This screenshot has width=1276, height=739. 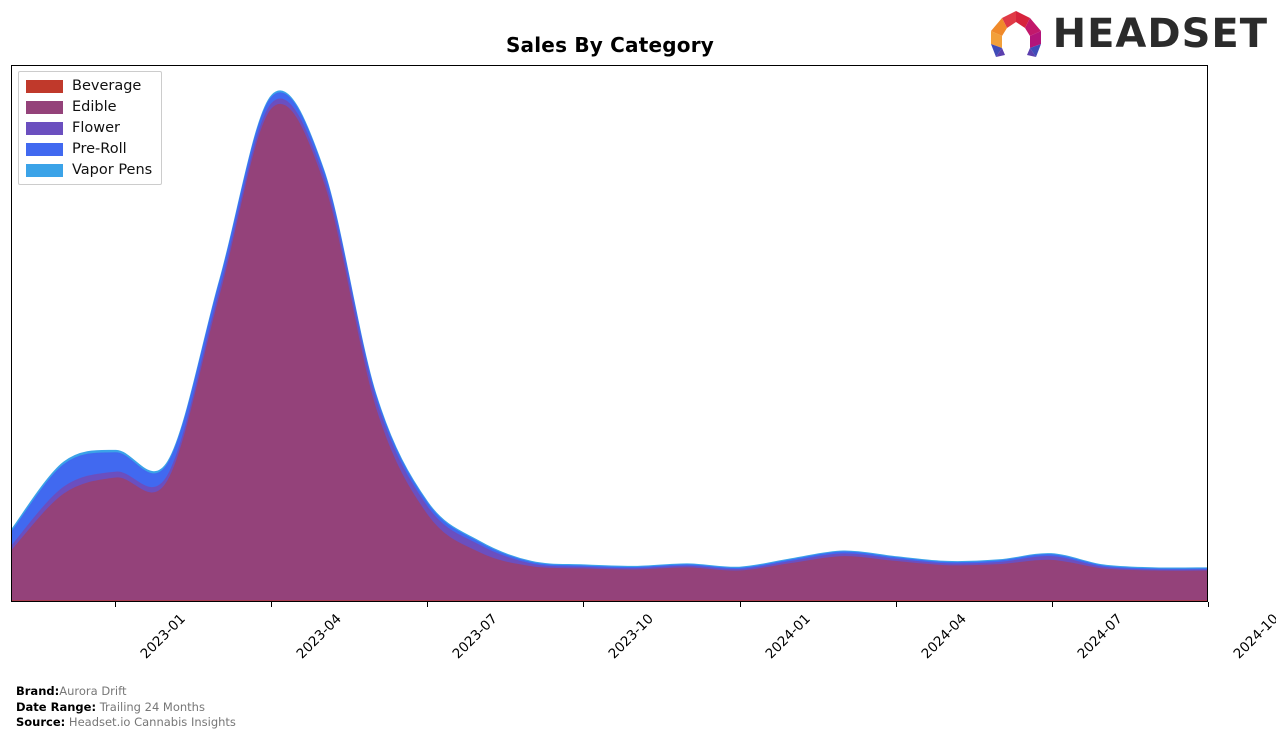 I want to click on legend-item: Pre-Roll, so click(x=89, y=149).